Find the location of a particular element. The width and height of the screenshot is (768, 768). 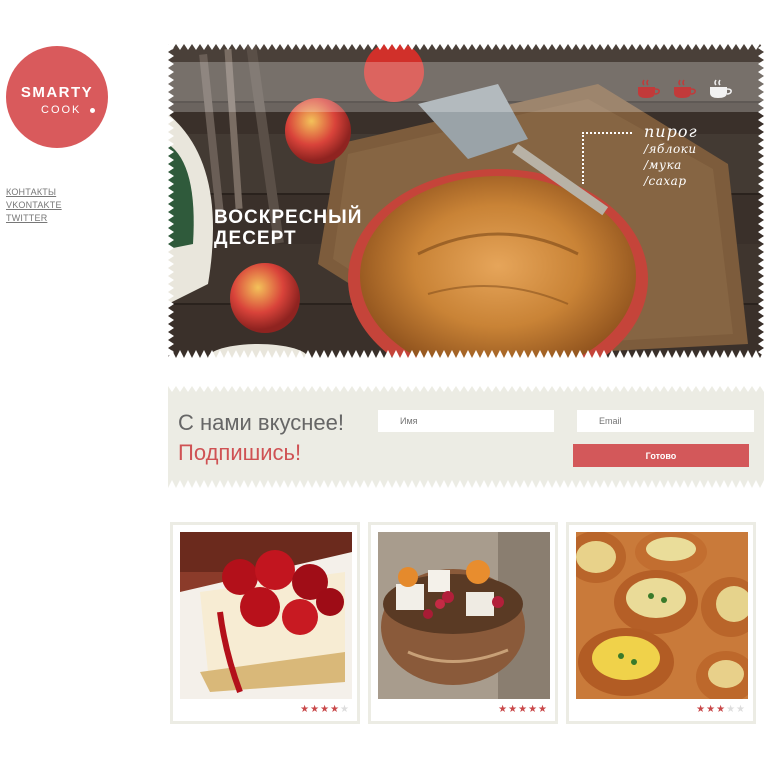

ingredient: /сахар is located at coordinates (665, 181).